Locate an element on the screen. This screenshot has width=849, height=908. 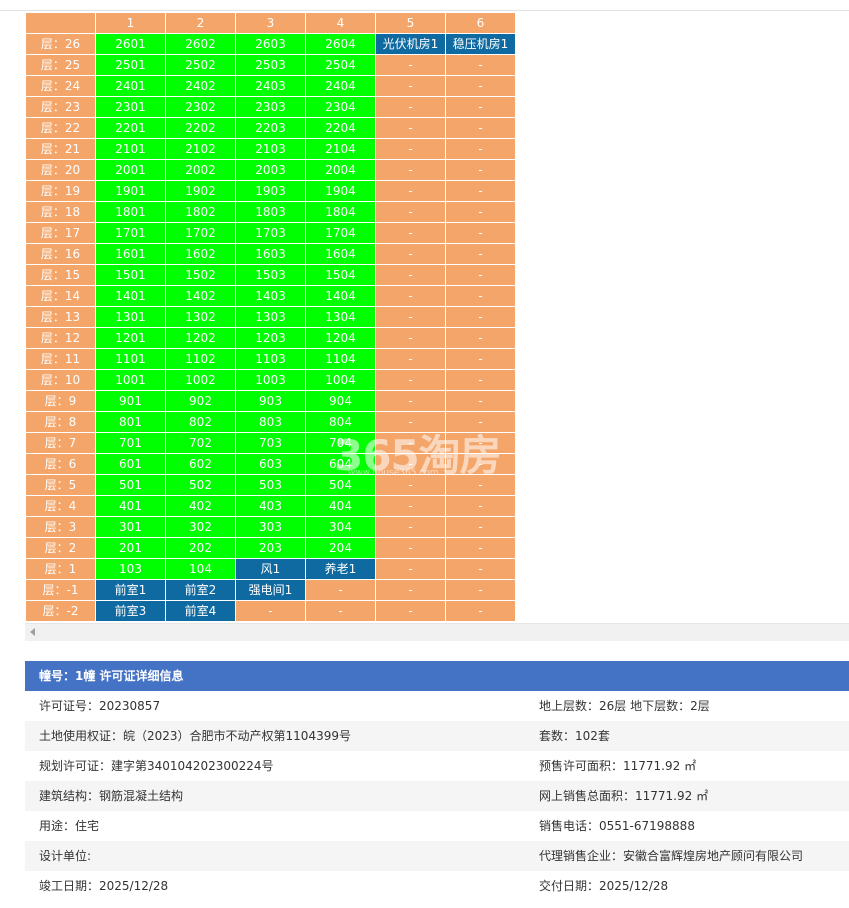
unit-cell: 2504 is located at coordinates (340, 65).